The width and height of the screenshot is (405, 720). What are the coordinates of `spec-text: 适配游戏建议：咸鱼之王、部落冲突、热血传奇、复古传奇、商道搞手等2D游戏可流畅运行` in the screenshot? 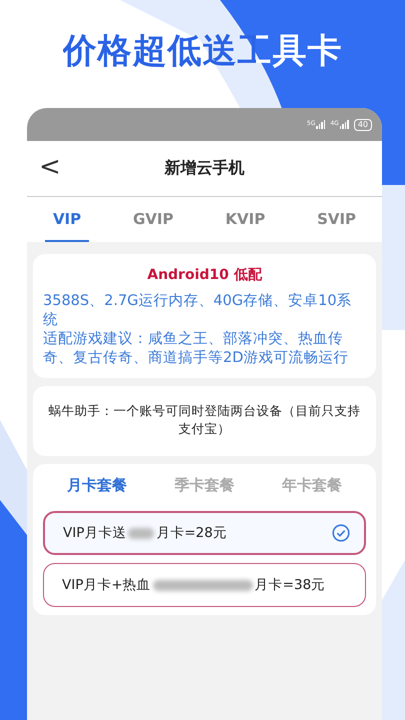 It's located at (196, 349).